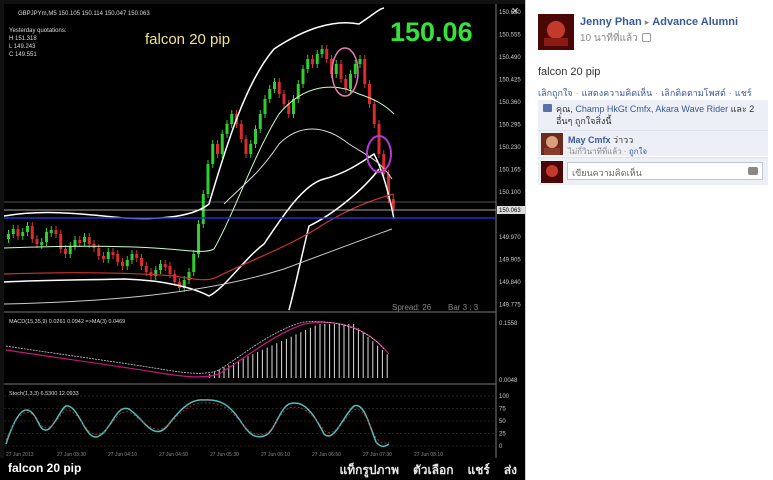  Describe the element at coordinates (412, 307) in the screenshot. I see `spread-label: Spread: 26` at that location.